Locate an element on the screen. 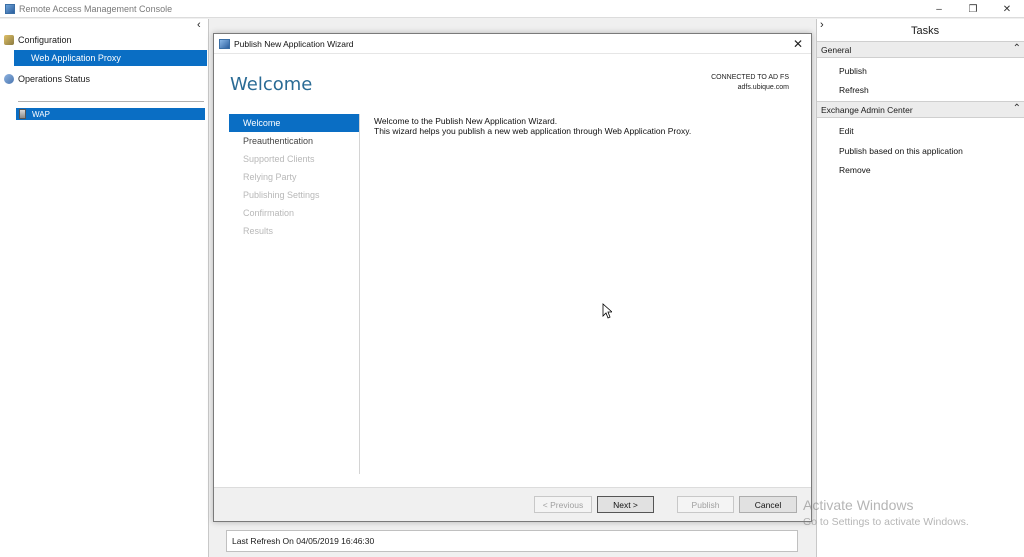  tree-item-operations-status: Operations Status is located at coordinates (47, 79).